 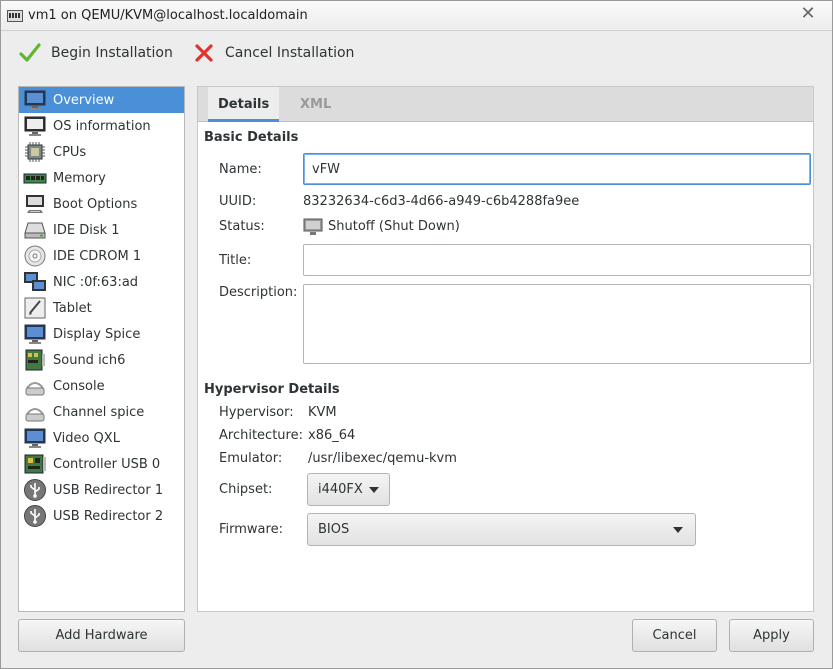 What do you see at coordinates (244, 104) in the screenshot?
I see `tab-details: Details` at bounding box center [244, 104].